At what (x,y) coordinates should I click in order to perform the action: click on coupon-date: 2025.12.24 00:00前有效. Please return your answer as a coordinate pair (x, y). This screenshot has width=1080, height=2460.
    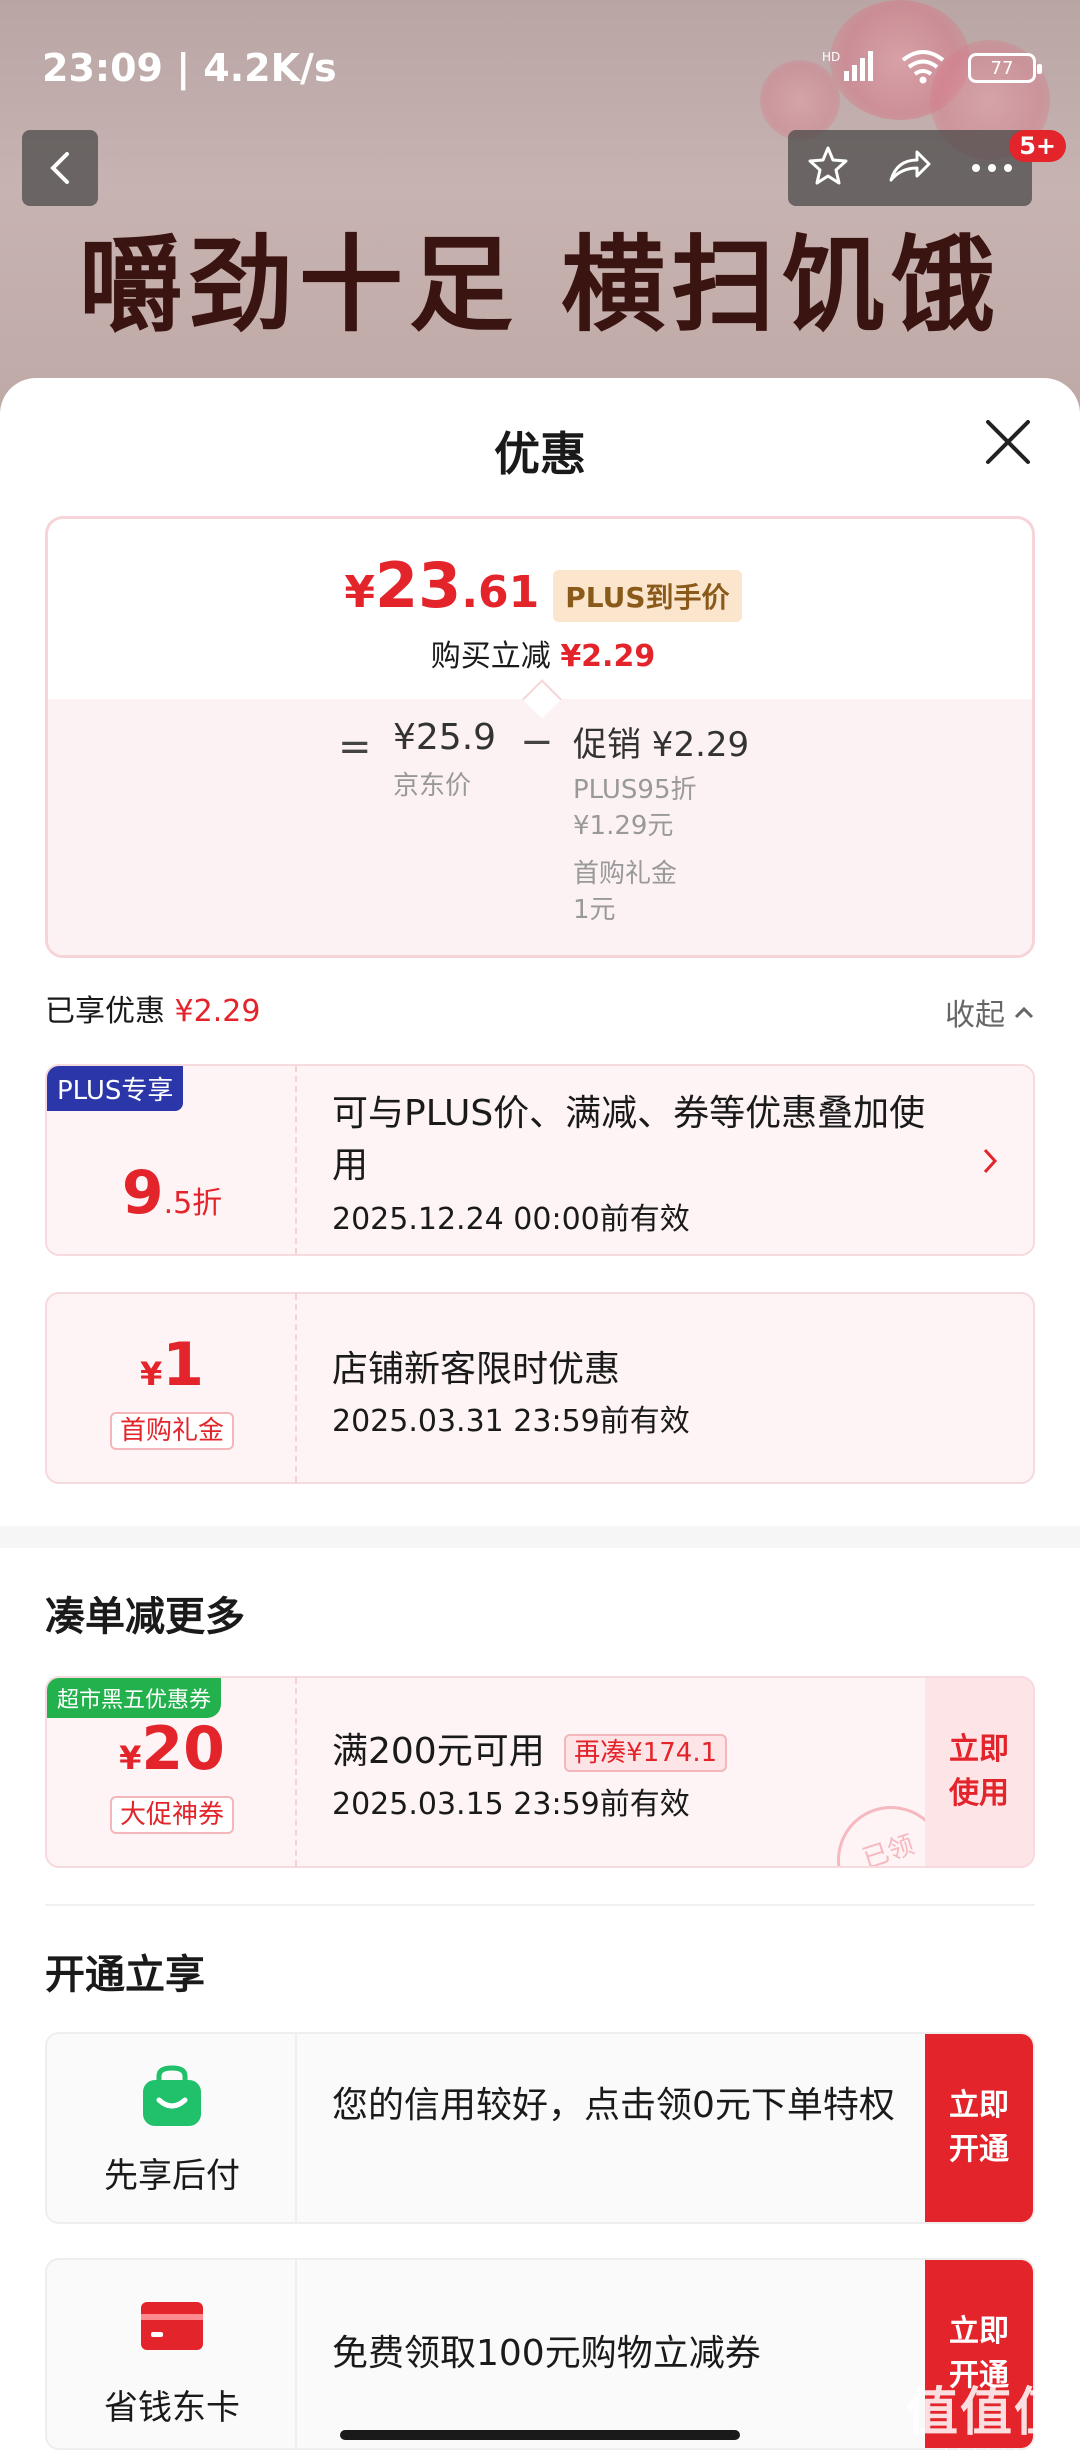
    Looking at the image, I should click on (511, 1219).